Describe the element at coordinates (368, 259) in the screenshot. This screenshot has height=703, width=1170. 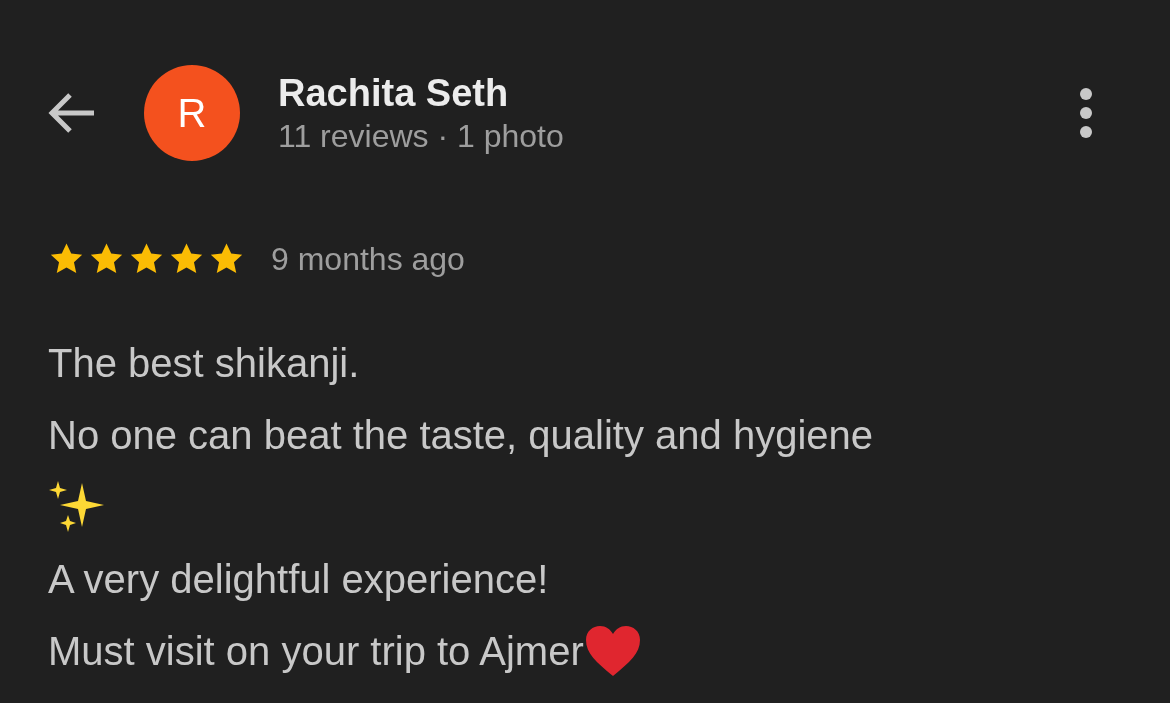
I see `review-time: 9 months ago` at that location.